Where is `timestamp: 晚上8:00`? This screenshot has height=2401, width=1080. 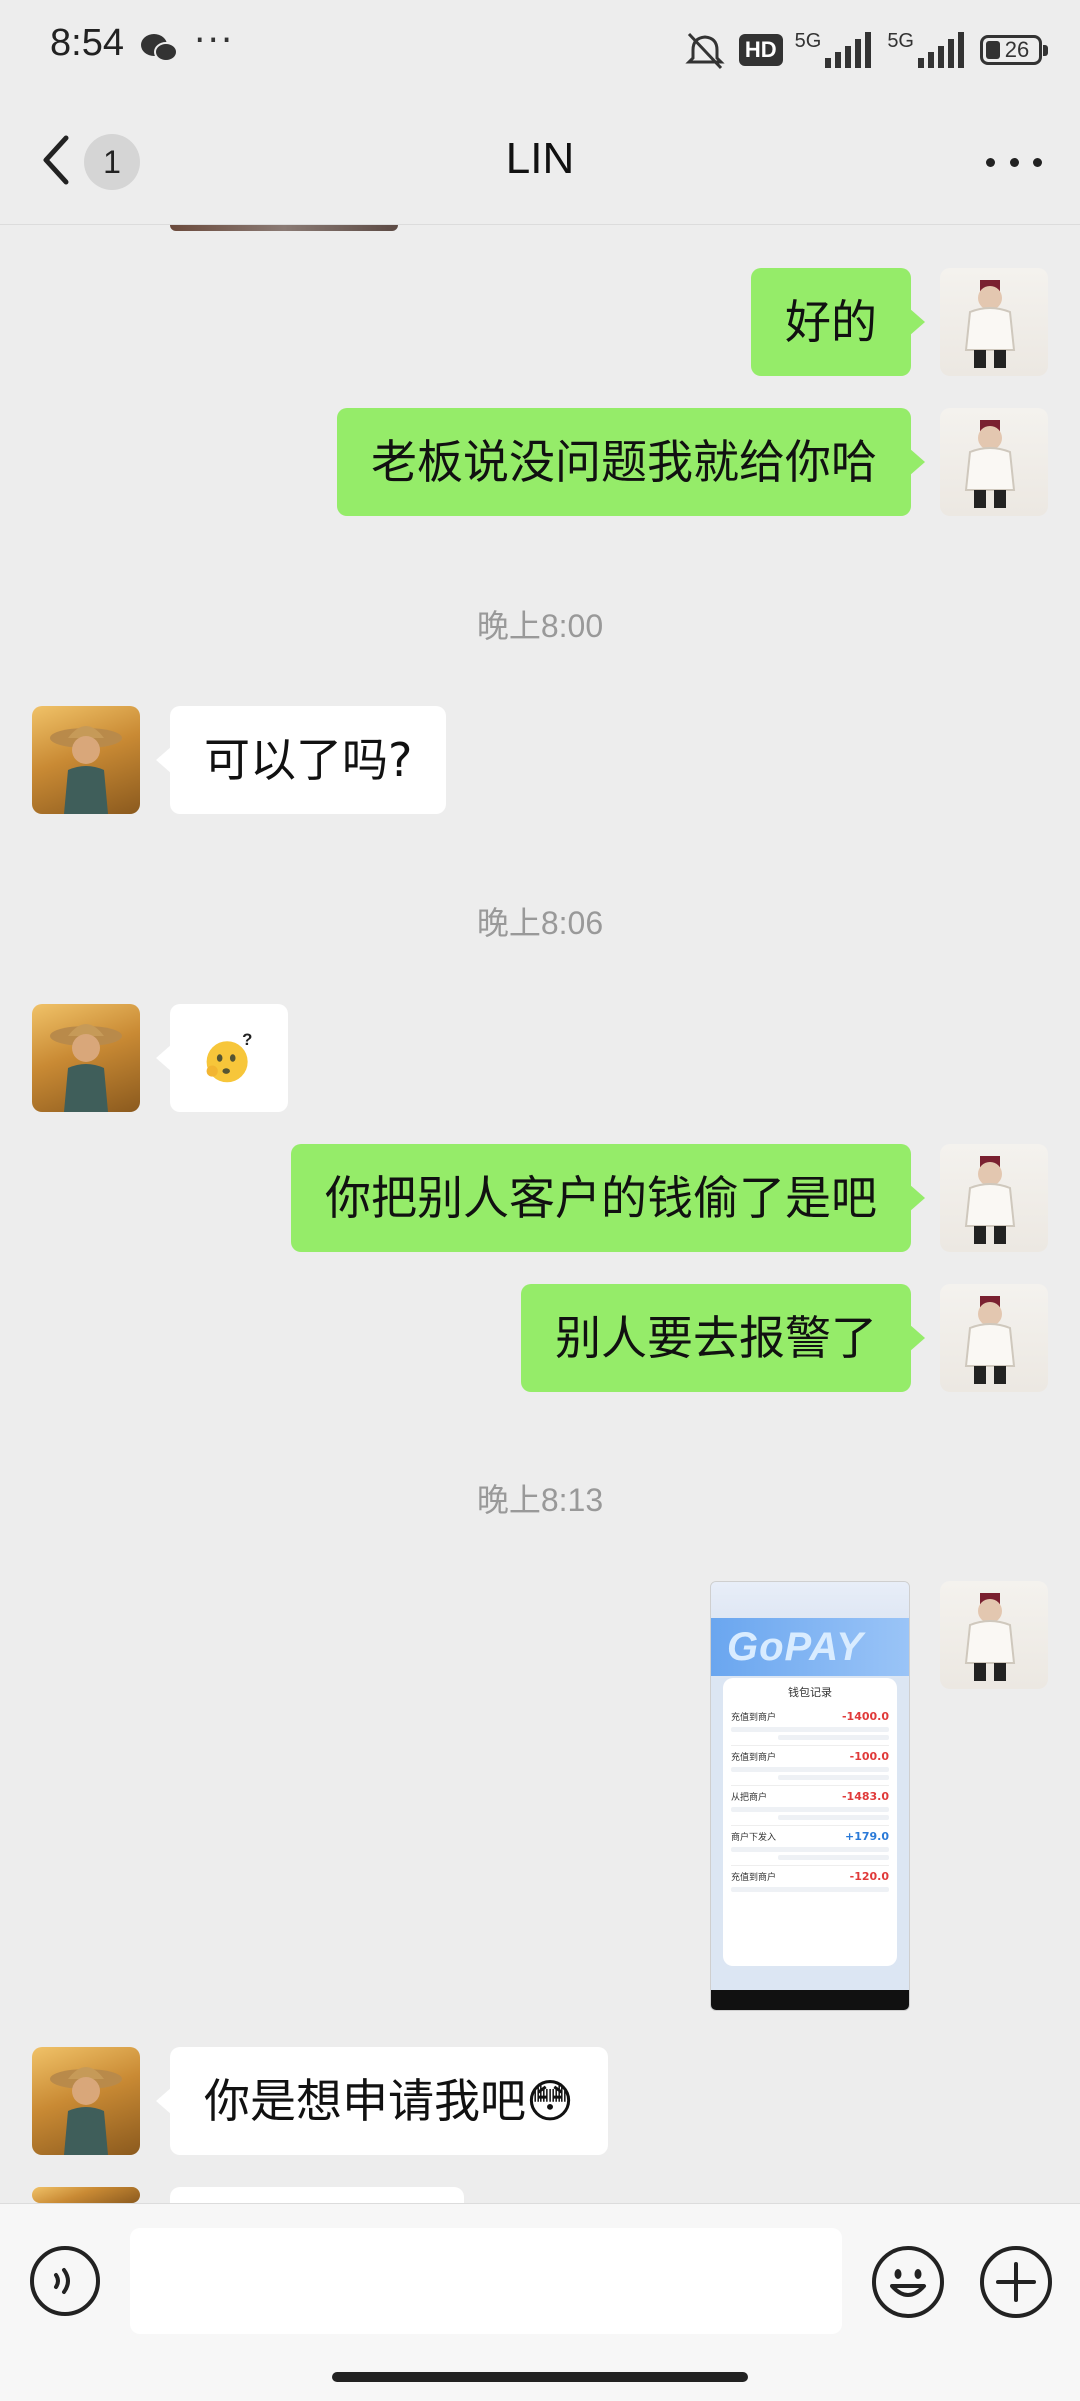
timestamp: 晚上8:00 is located at coordinates (540, 626).